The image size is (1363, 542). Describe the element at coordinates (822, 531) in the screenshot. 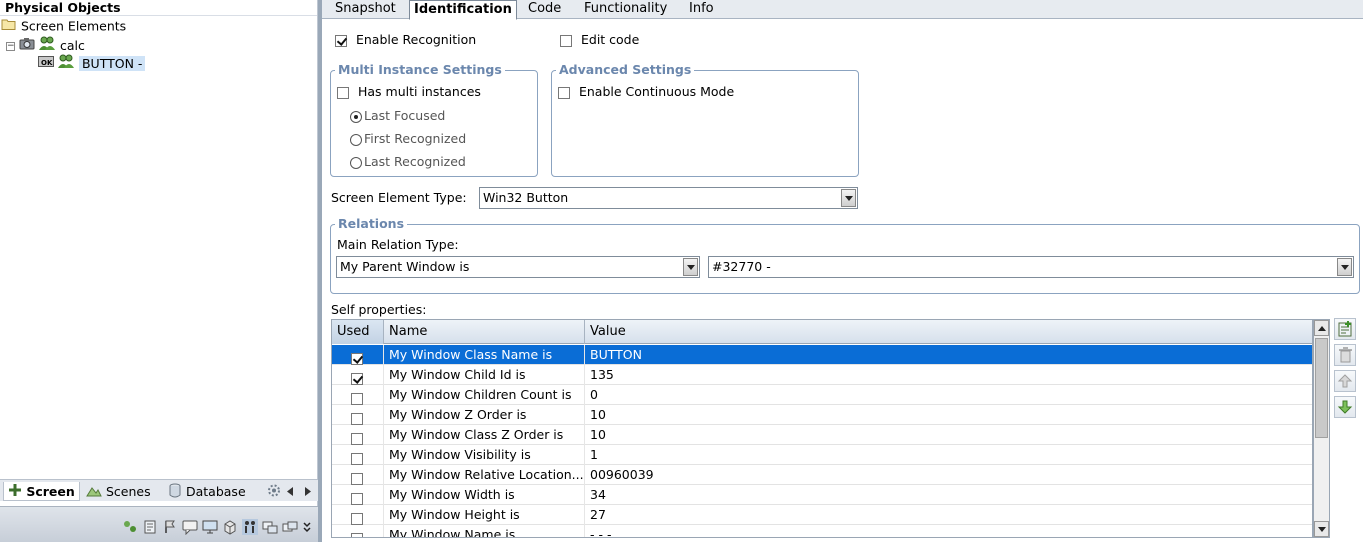

I see `table-row: My Window Name is - - -` at that location.